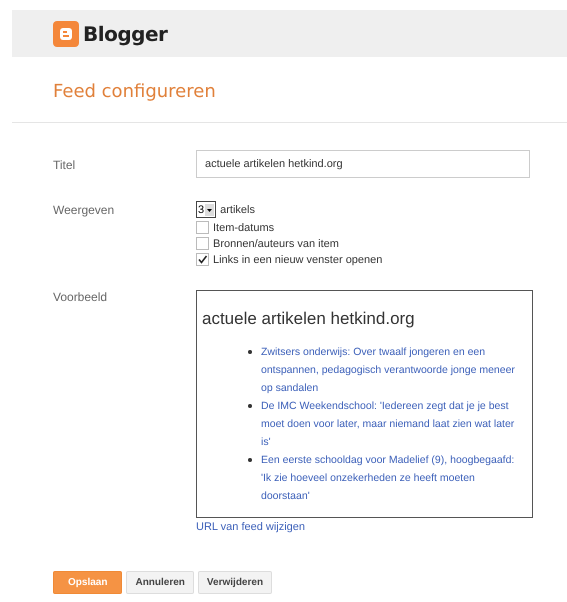 The height and width of the screenshot is (602, 567). Describe the element at coordinates (135, 91) in the screenshot. I see `page-heading: Feed configureren` at that location.